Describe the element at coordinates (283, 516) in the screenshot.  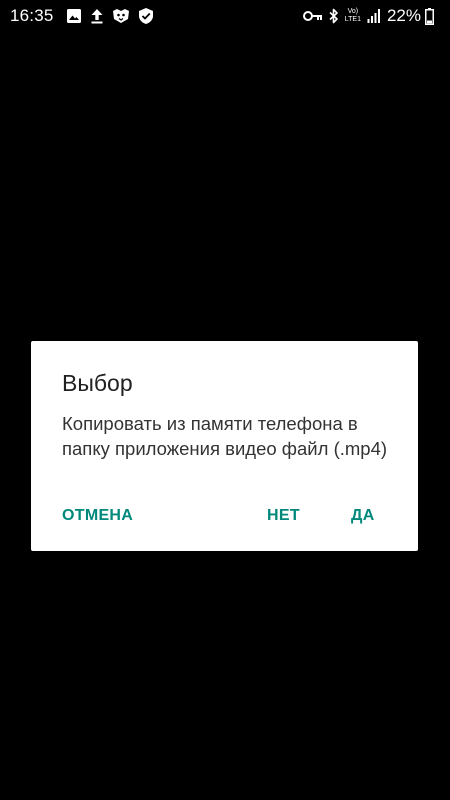
I see `no-button: НЕТ` at that location.